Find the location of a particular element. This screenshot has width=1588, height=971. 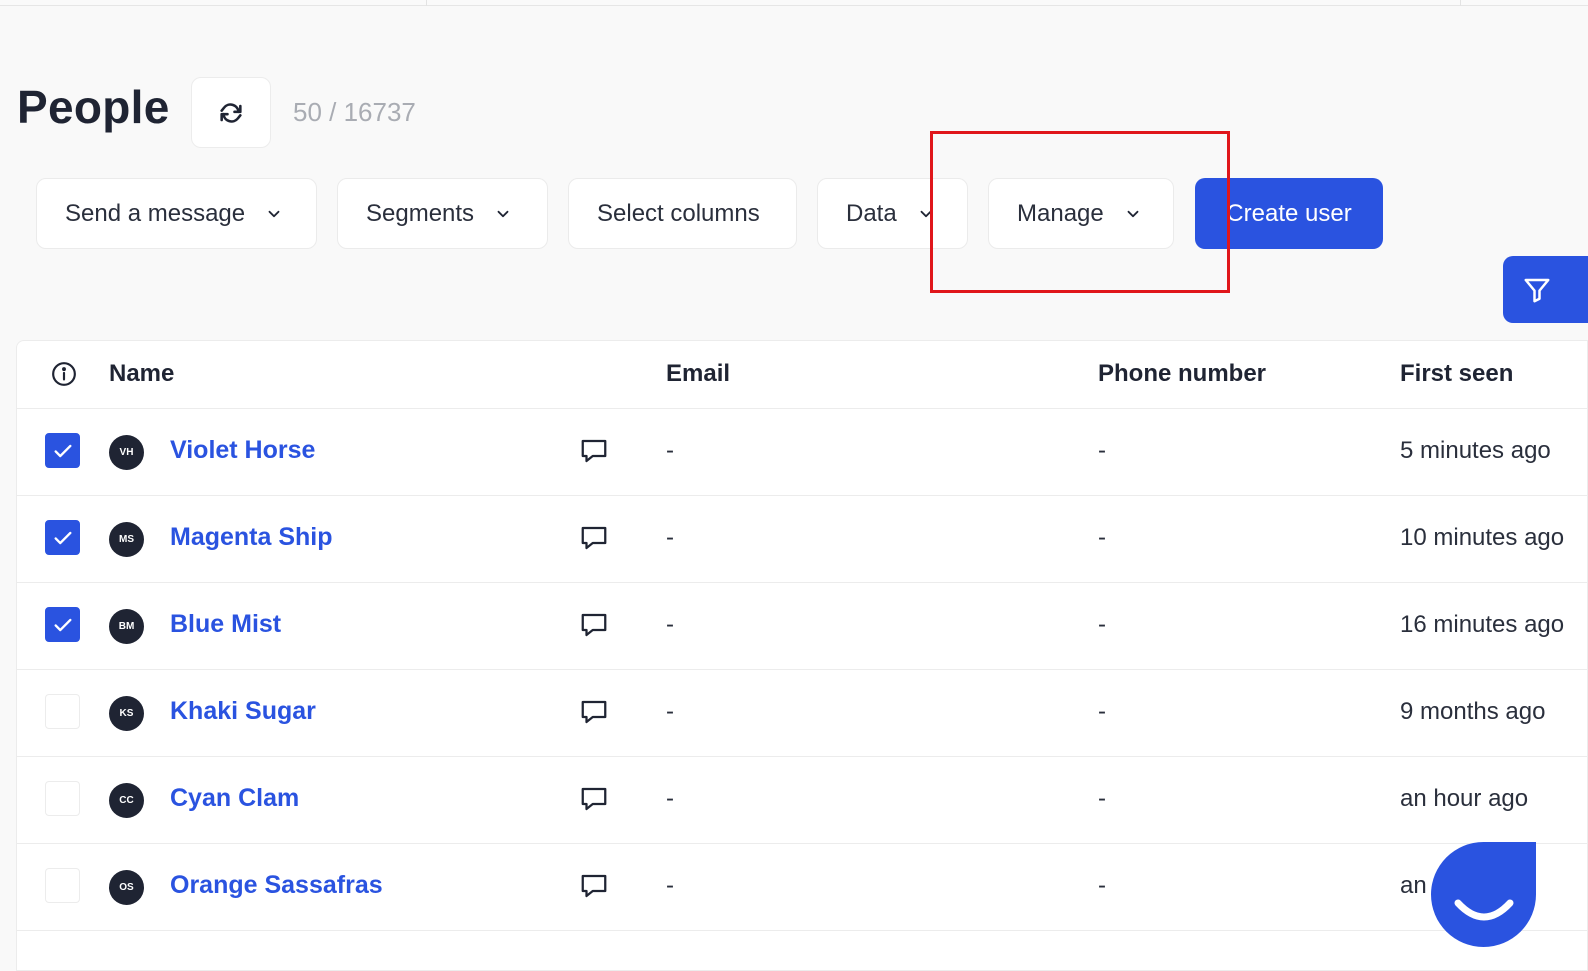

page-title: People is located at coordinates (93, 107).